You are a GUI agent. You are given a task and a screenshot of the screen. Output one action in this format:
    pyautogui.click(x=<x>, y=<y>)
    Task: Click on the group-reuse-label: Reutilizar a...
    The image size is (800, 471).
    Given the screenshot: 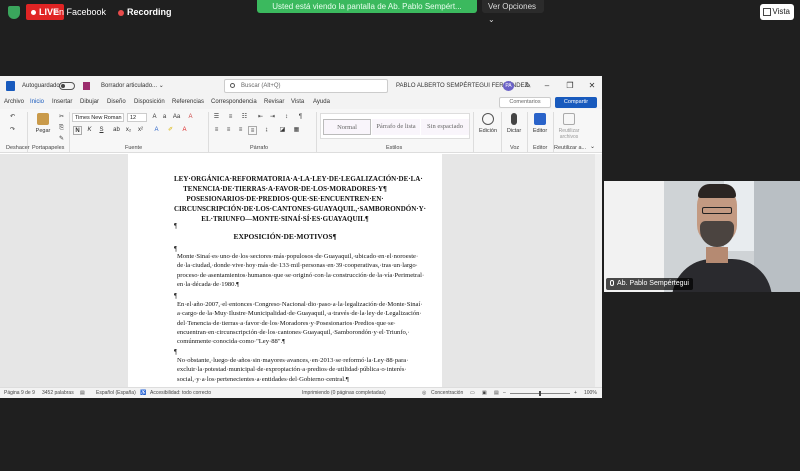 What is the action you would take?
    pyautogui.click(x=570, y=148)
    